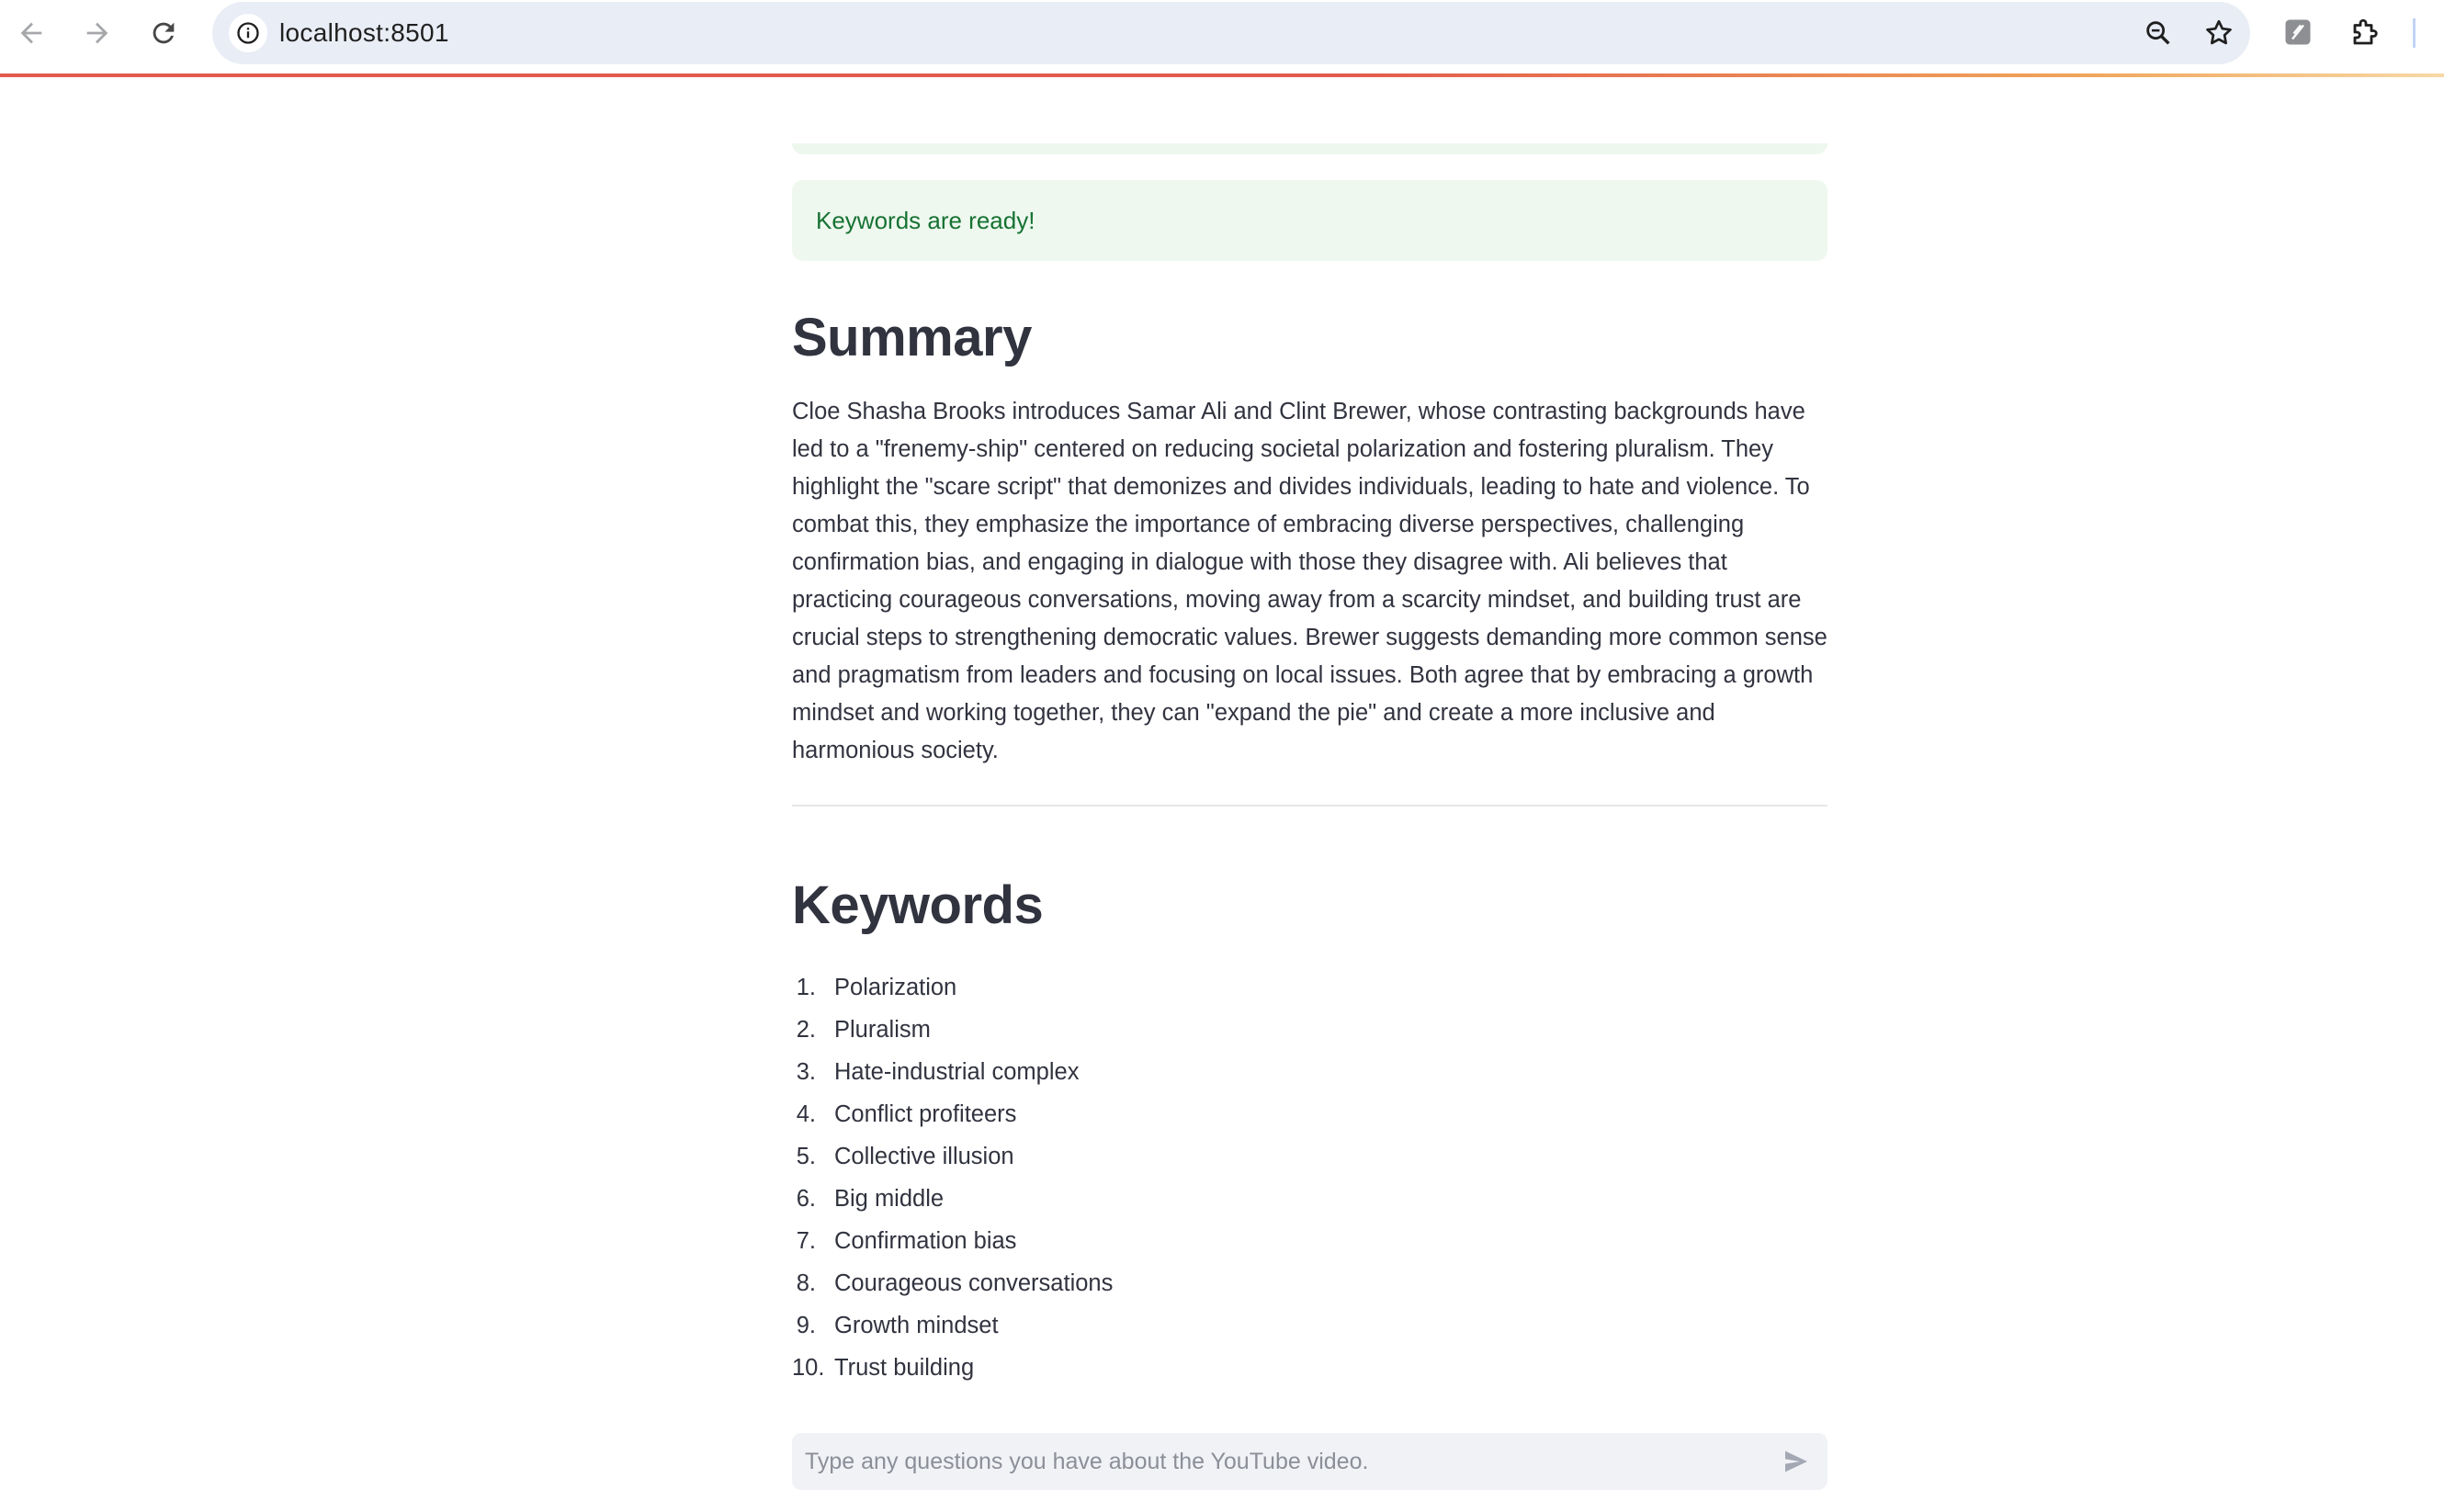  I want to click on list-item: 2. Pluralism, so click(1309, 1030).